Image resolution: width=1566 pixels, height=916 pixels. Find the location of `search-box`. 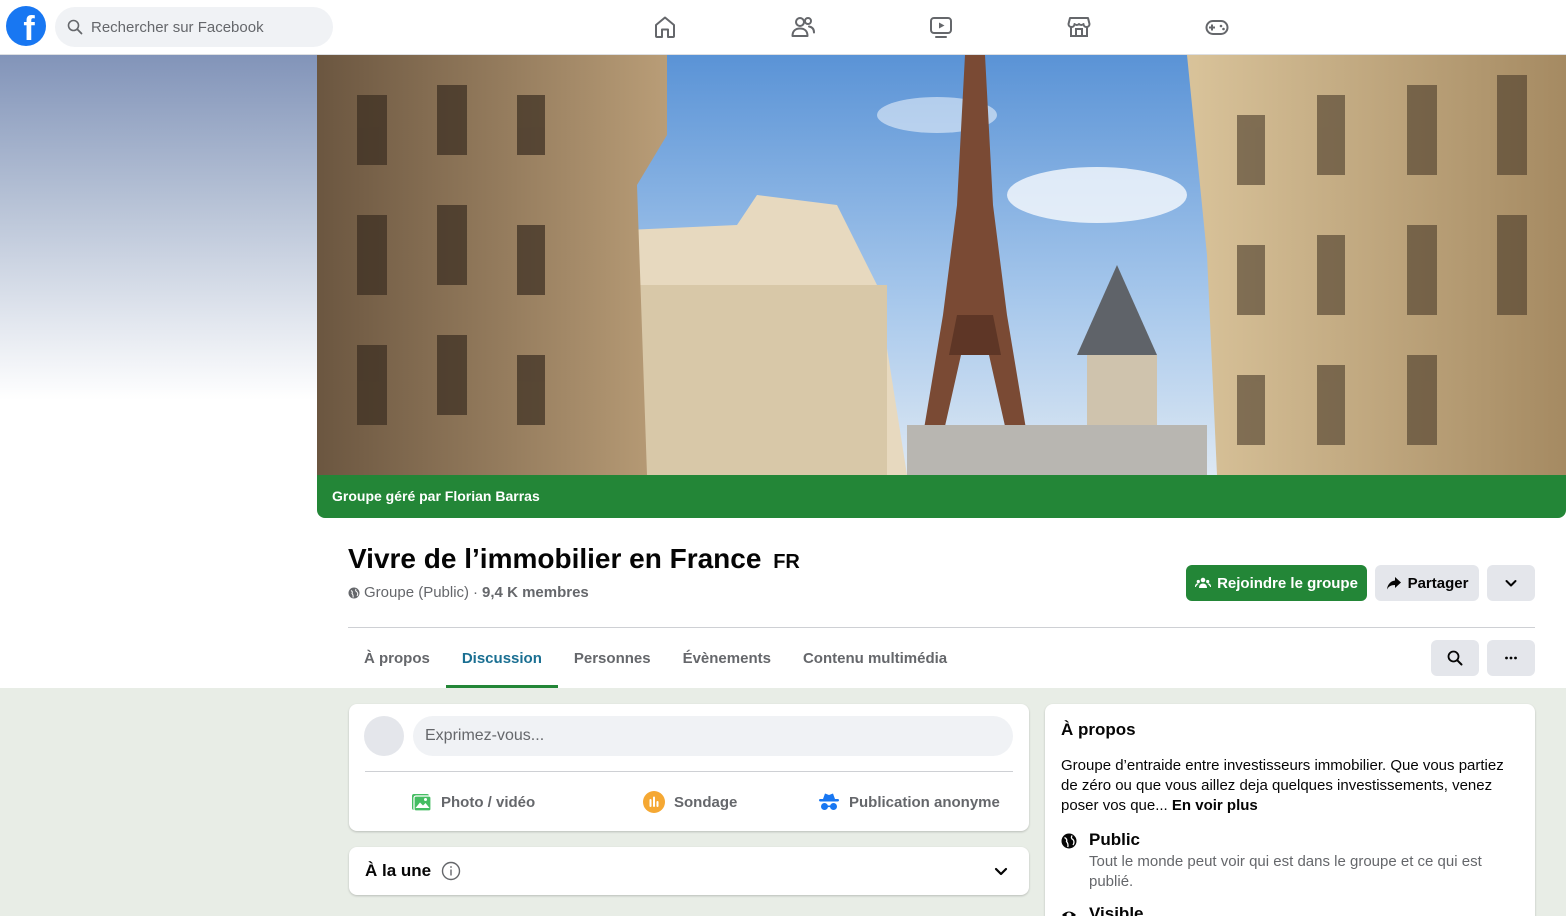

search-box is located at coordinates (194, 27).